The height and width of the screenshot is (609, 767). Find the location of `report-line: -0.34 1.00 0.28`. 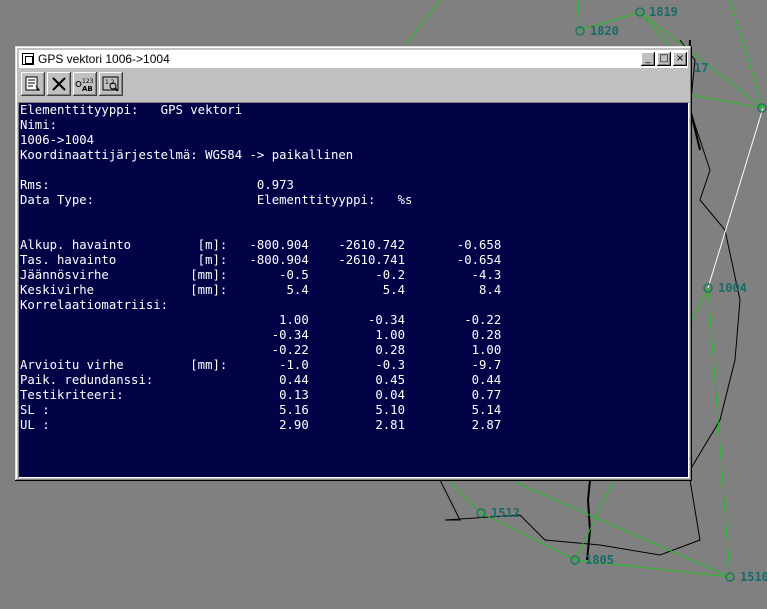

report-line: -0.34 1.00 0.28 is located at coordinates (261, 335).